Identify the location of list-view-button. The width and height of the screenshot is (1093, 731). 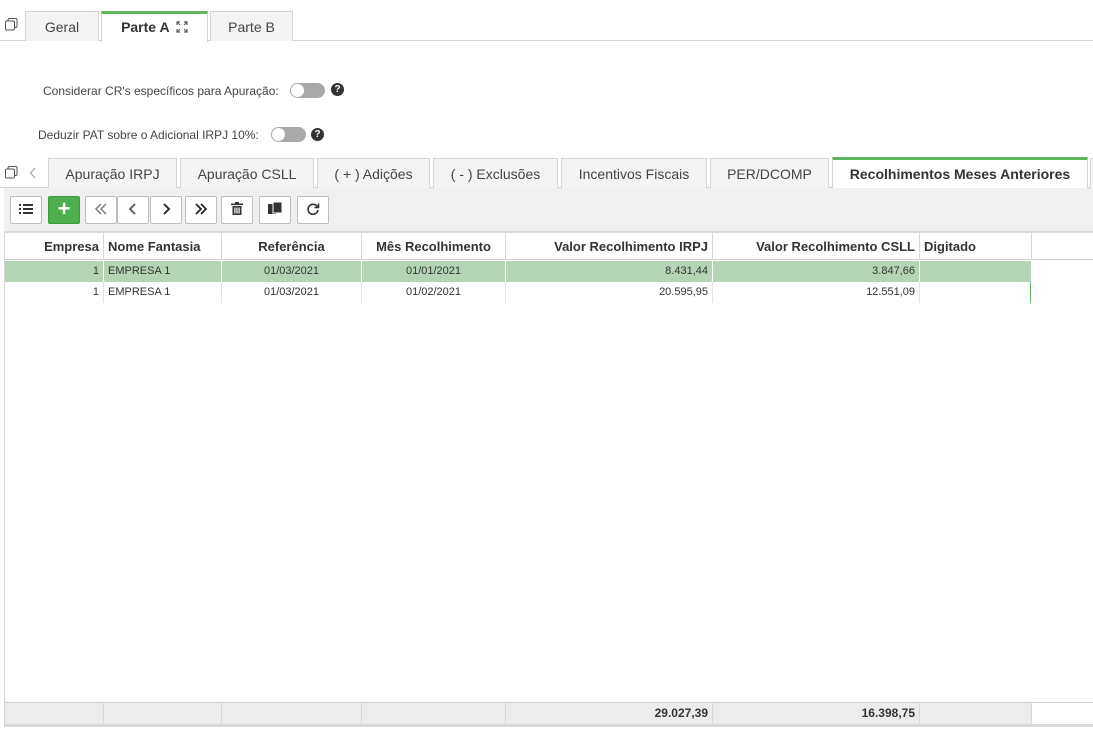
(26, 210).